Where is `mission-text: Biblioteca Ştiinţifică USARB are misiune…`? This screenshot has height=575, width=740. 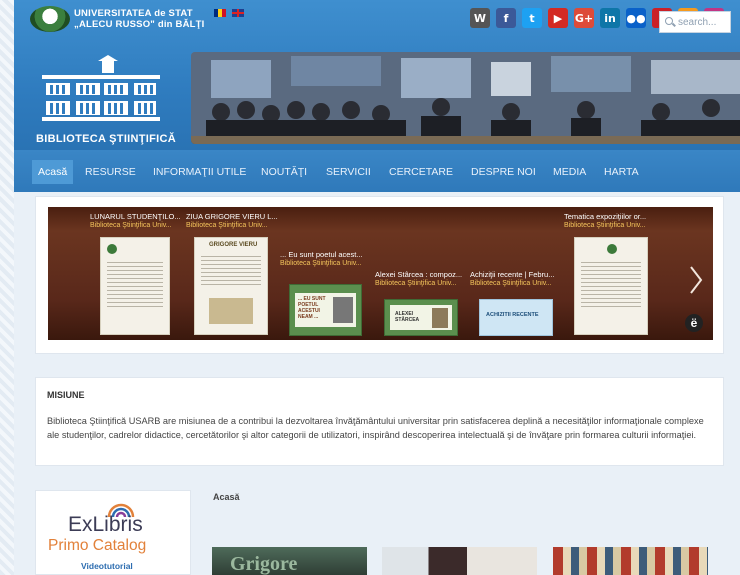
mission-text: Biblioteca Ştiinţifică USARB are misiune… is located at coordinates (375, 428).